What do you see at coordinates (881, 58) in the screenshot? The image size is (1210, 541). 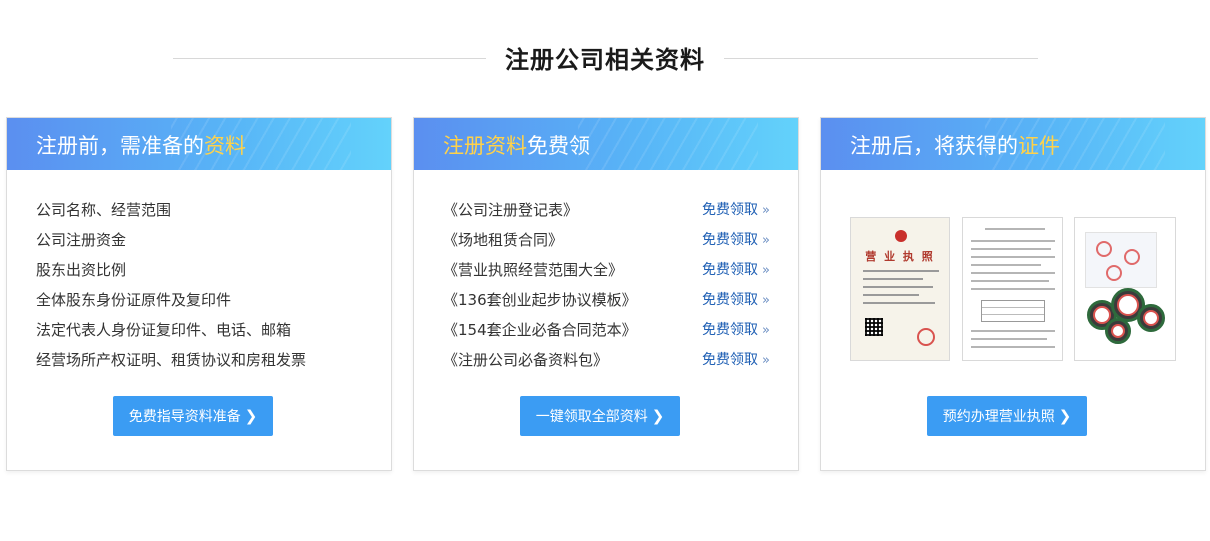 I see `divider-right` at bounding box center [881, 58].